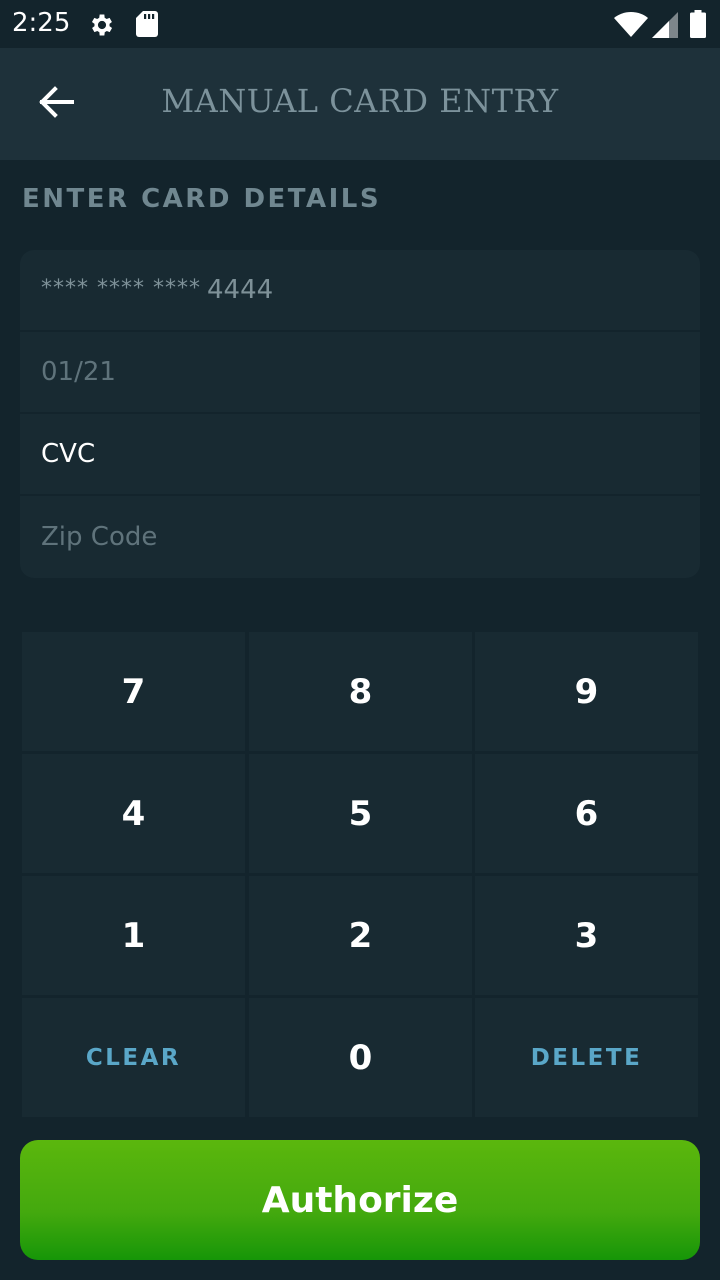 Image resolution: width=720 pixels, height=1280 pixels. What do you see at coordinates (360, 373) in the screenshot?
I see `expiry-field: 01/21` at bounding box center [360, 373].